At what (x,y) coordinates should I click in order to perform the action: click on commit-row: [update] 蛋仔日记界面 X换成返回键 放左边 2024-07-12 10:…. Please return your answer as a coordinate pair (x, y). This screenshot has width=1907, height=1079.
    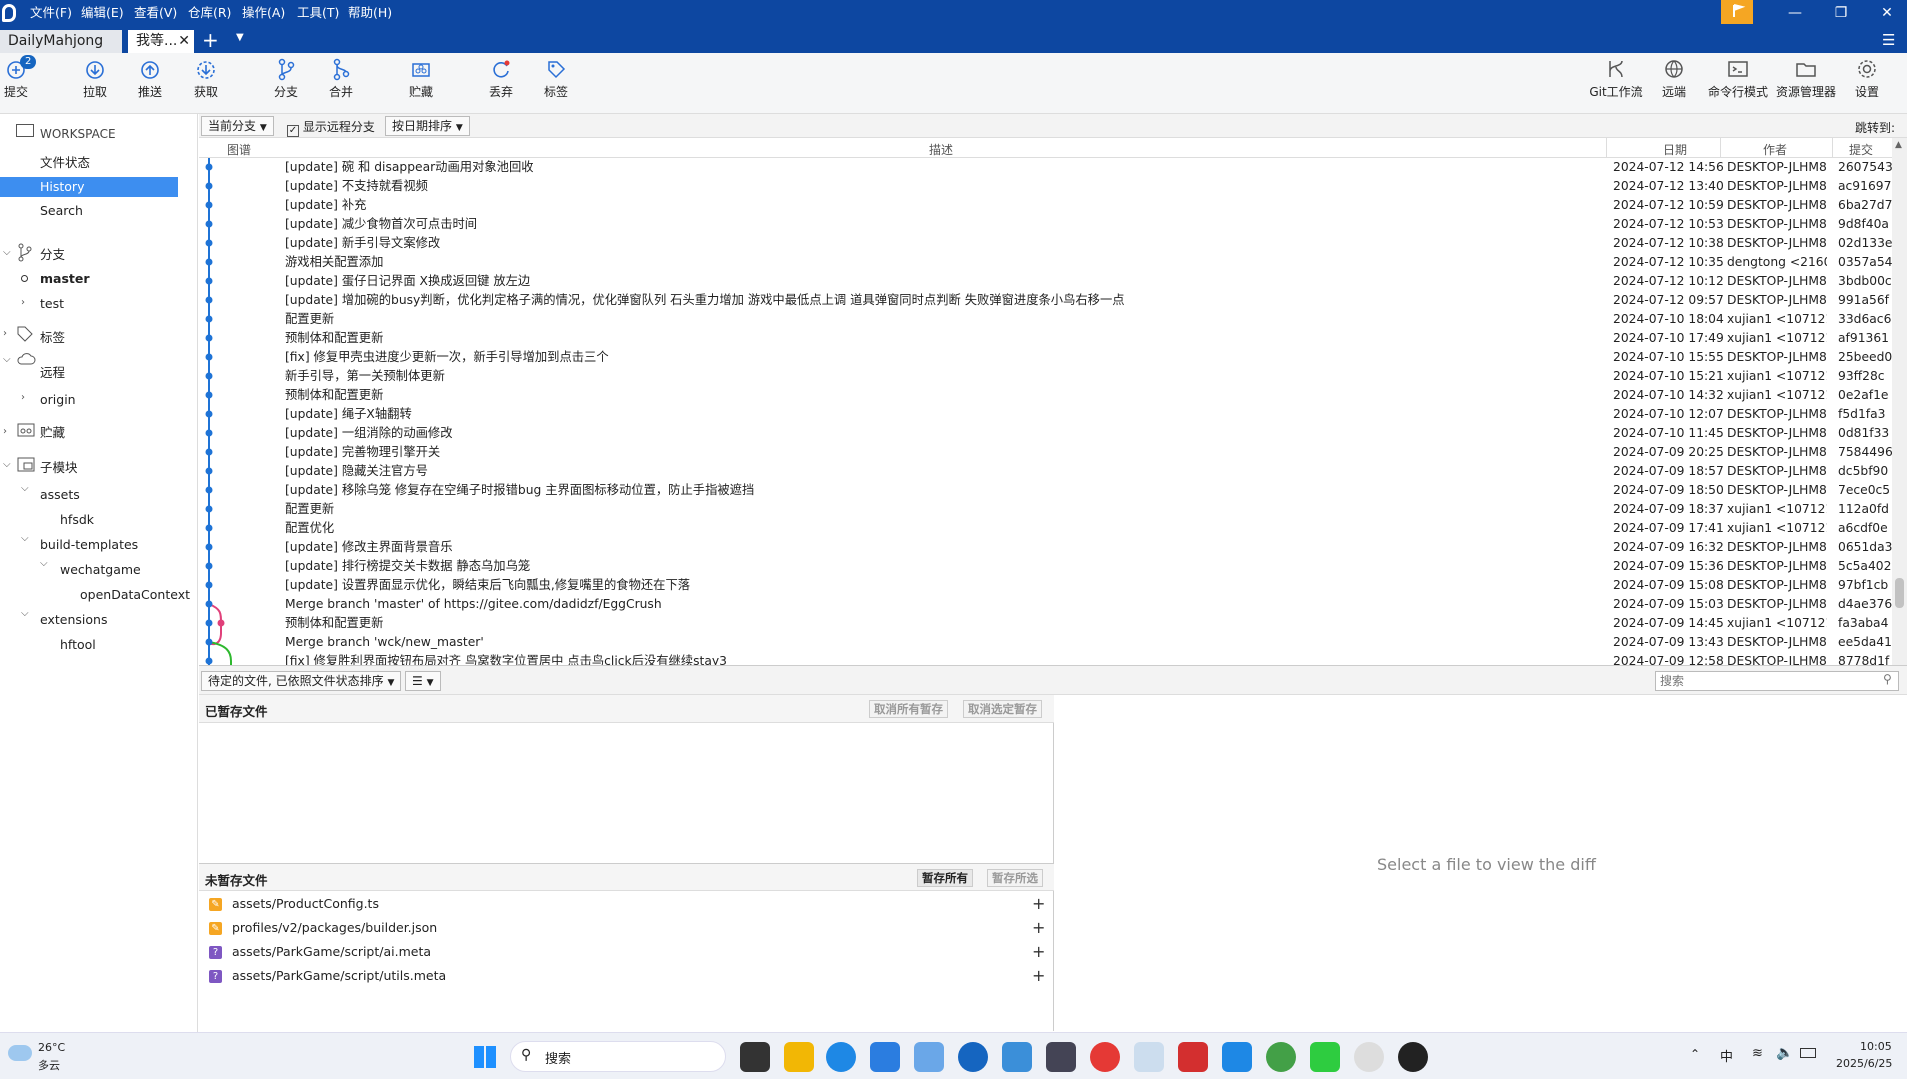
    Looking at the image, I should click on (1045, 281).